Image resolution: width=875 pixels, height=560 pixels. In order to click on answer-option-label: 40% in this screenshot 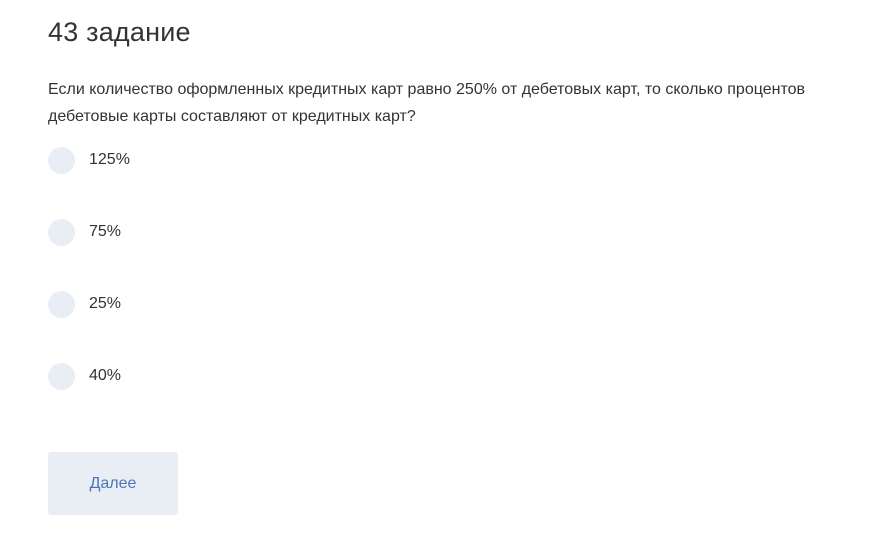, I will do `click(105, 375)`.